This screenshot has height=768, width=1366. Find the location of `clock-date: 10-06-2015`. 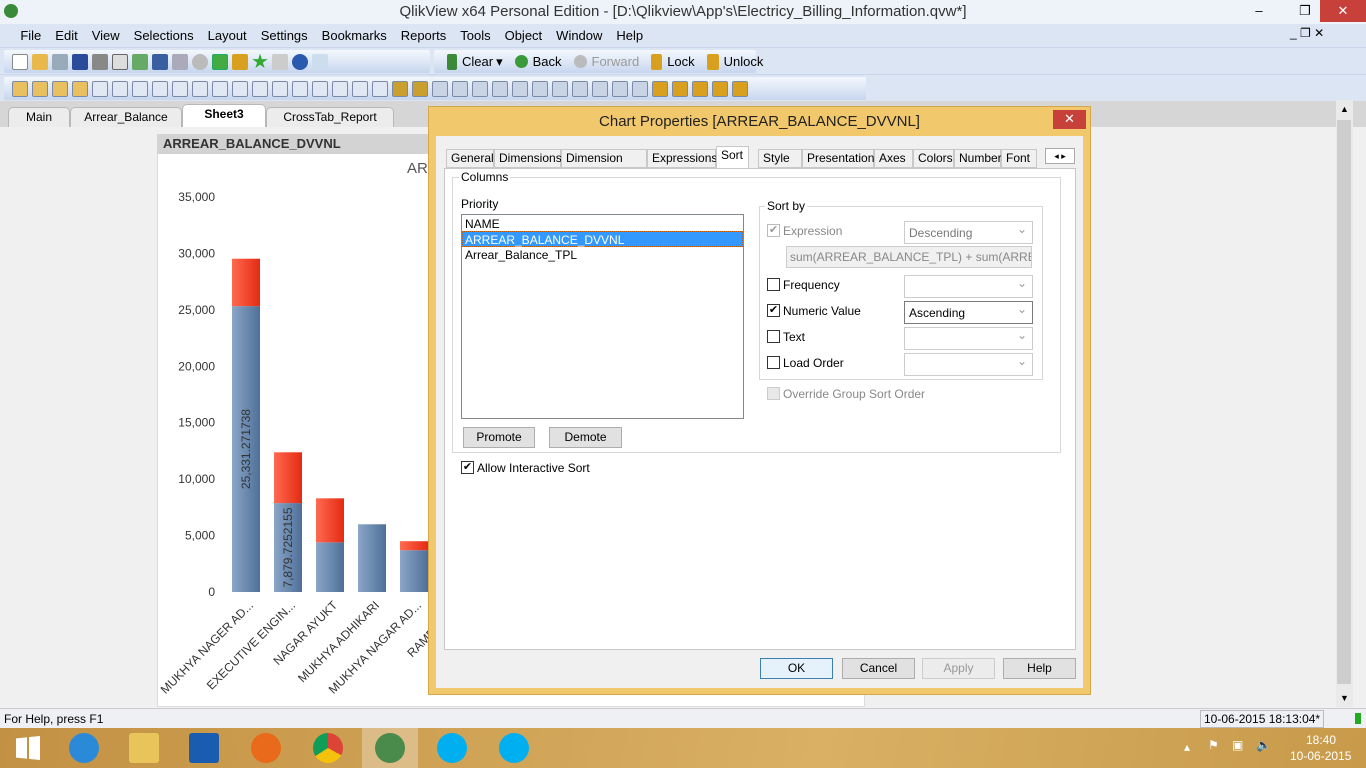

clock-date: 10-06-2015 is located at coordinates (1320, 756).